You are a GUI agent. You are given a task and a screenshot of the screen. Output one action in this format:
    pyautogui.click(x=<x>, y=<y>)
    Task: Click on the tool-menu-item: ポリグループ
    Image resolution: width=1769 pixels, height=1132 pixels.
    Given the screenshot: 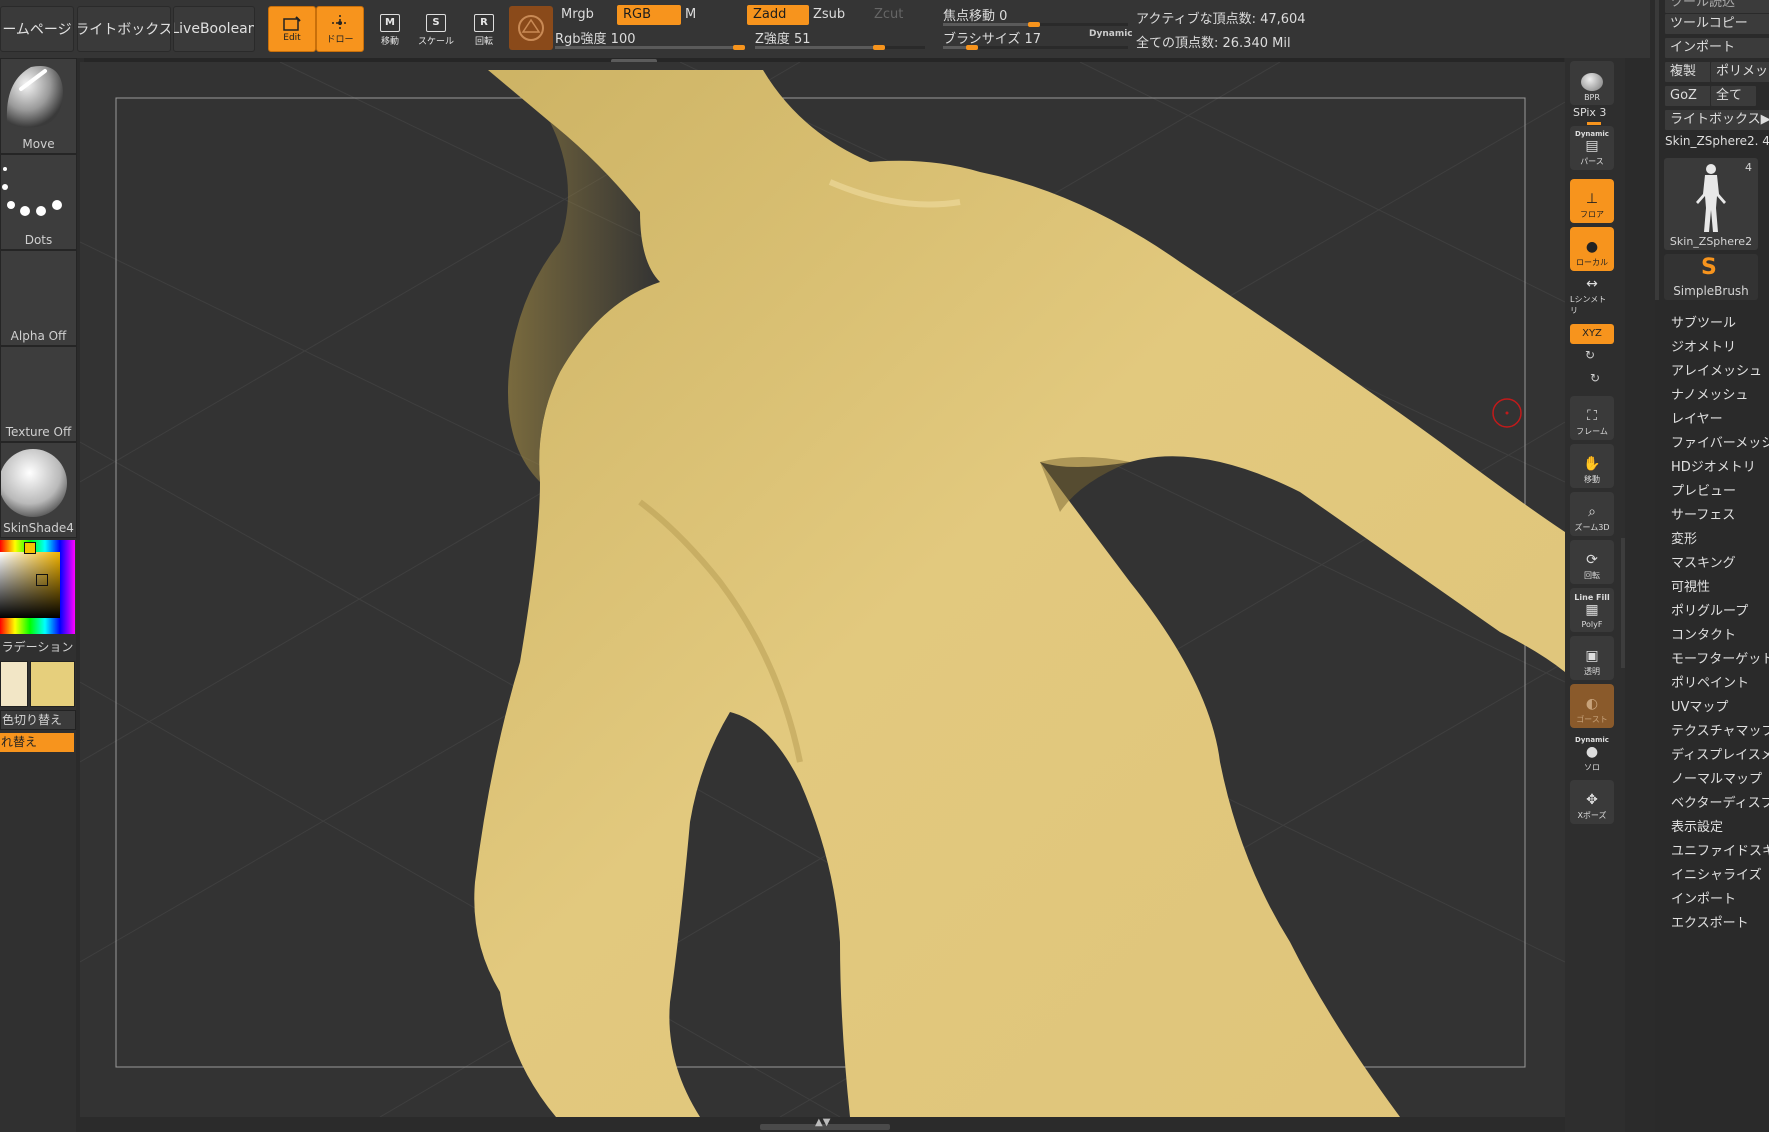 What is the action you would take?
    pyautogui.click(x=1709, y=609)
    